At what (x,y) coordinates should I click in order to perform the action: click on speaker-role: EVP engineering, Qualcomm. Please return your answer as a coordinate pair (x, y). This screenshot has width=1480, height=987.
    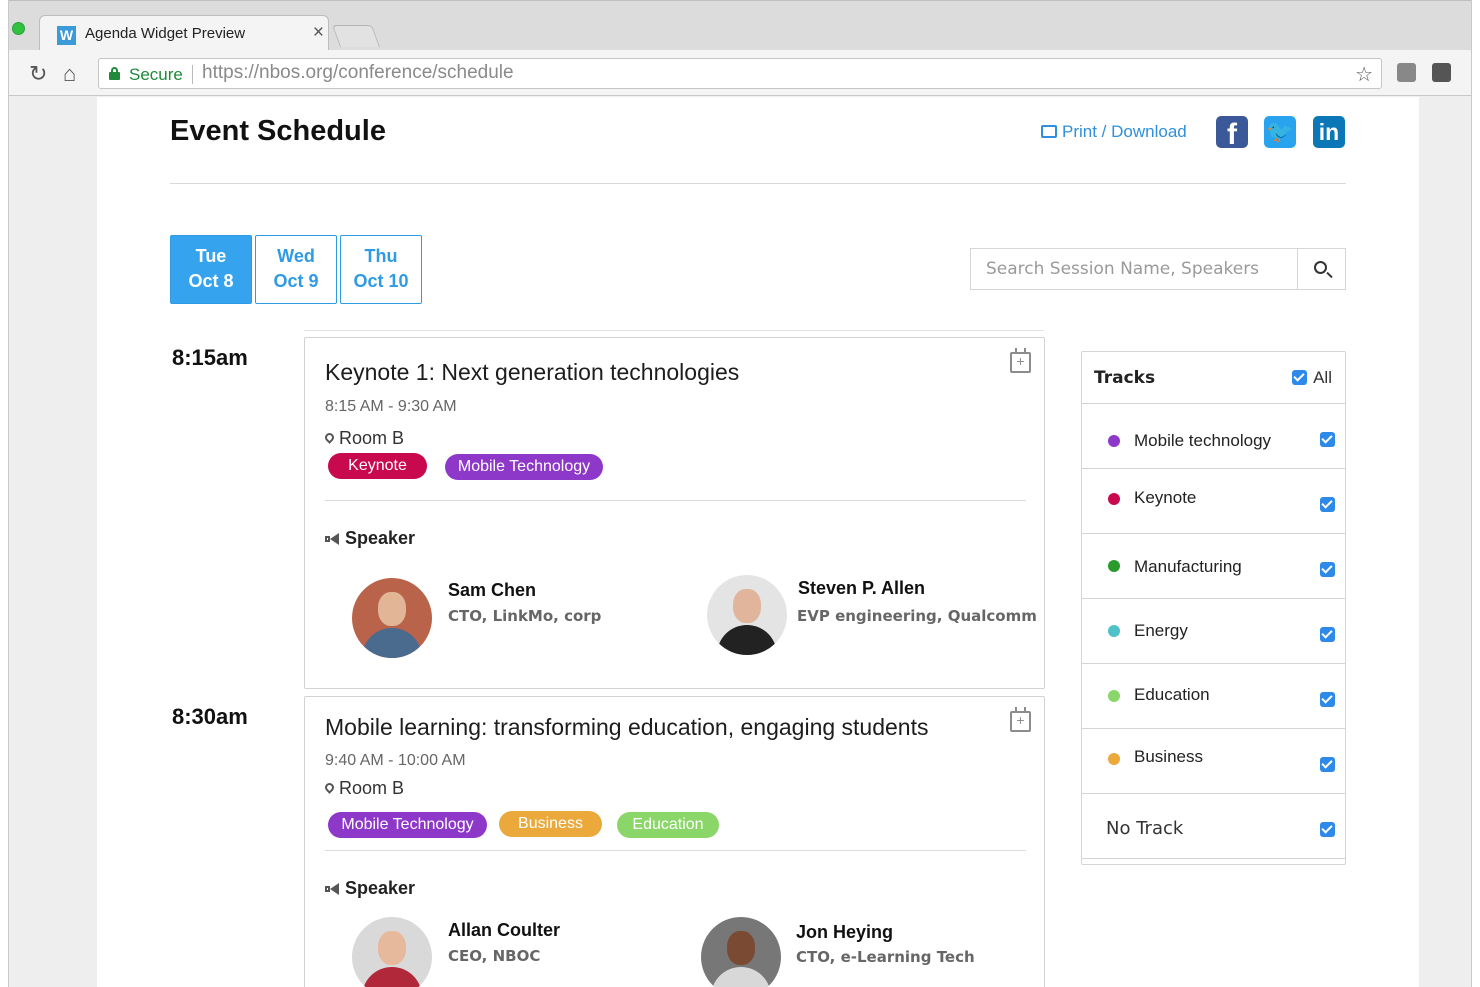
    Looking at the image, I should click on (917, 616).